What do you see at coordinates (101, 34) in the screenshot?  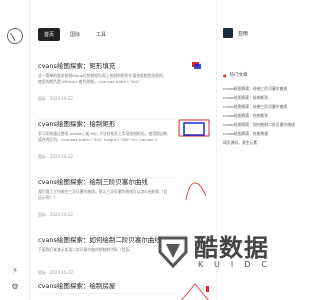 I see `tab-tools: 工具` at bounding box center [101, 34].